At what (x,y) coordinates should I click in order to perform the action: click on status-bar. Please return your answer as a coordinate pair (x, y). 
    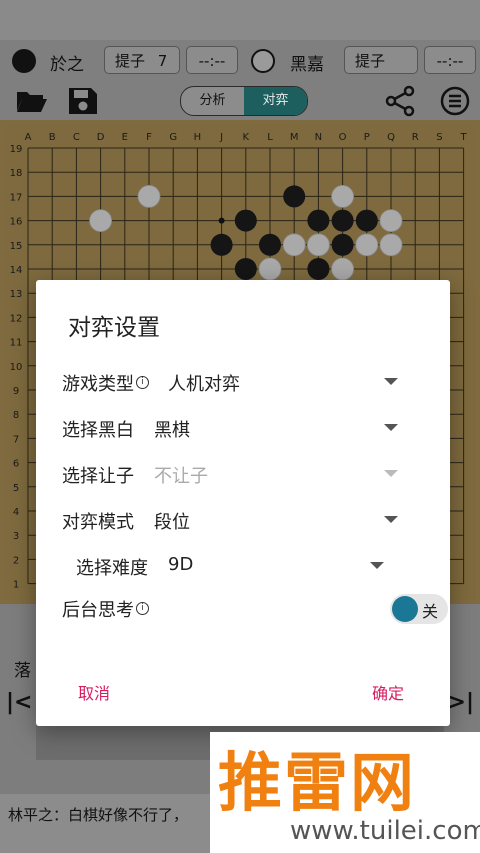
    Looking at the image, I should click on (240, 20).